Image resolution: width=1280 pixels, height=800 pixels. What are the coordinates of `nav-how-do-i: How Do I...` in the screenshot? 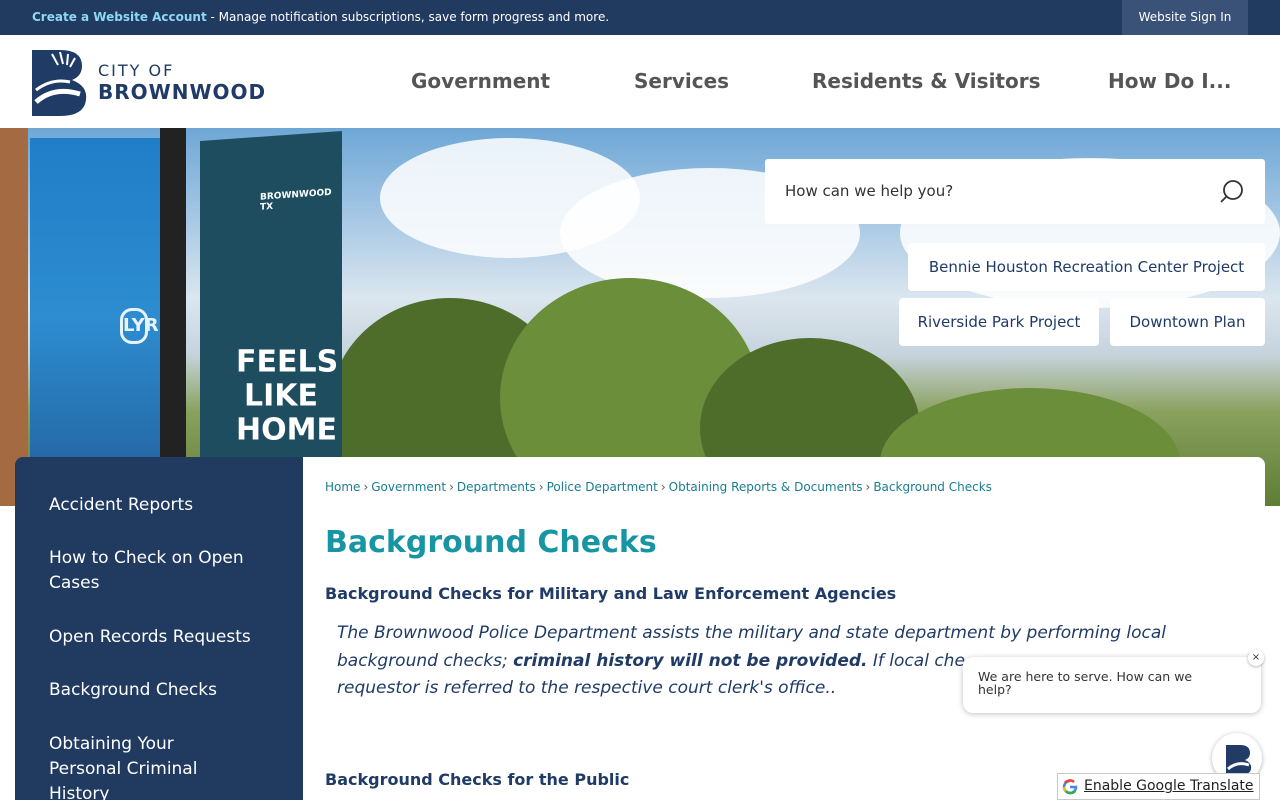 It's located at (1169, 81).